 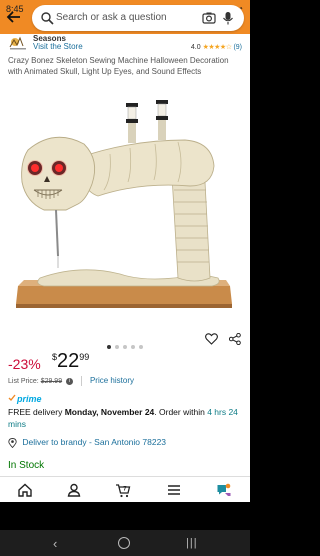 I want to click on price-history-link: Price history, so click(x=112, y=380).